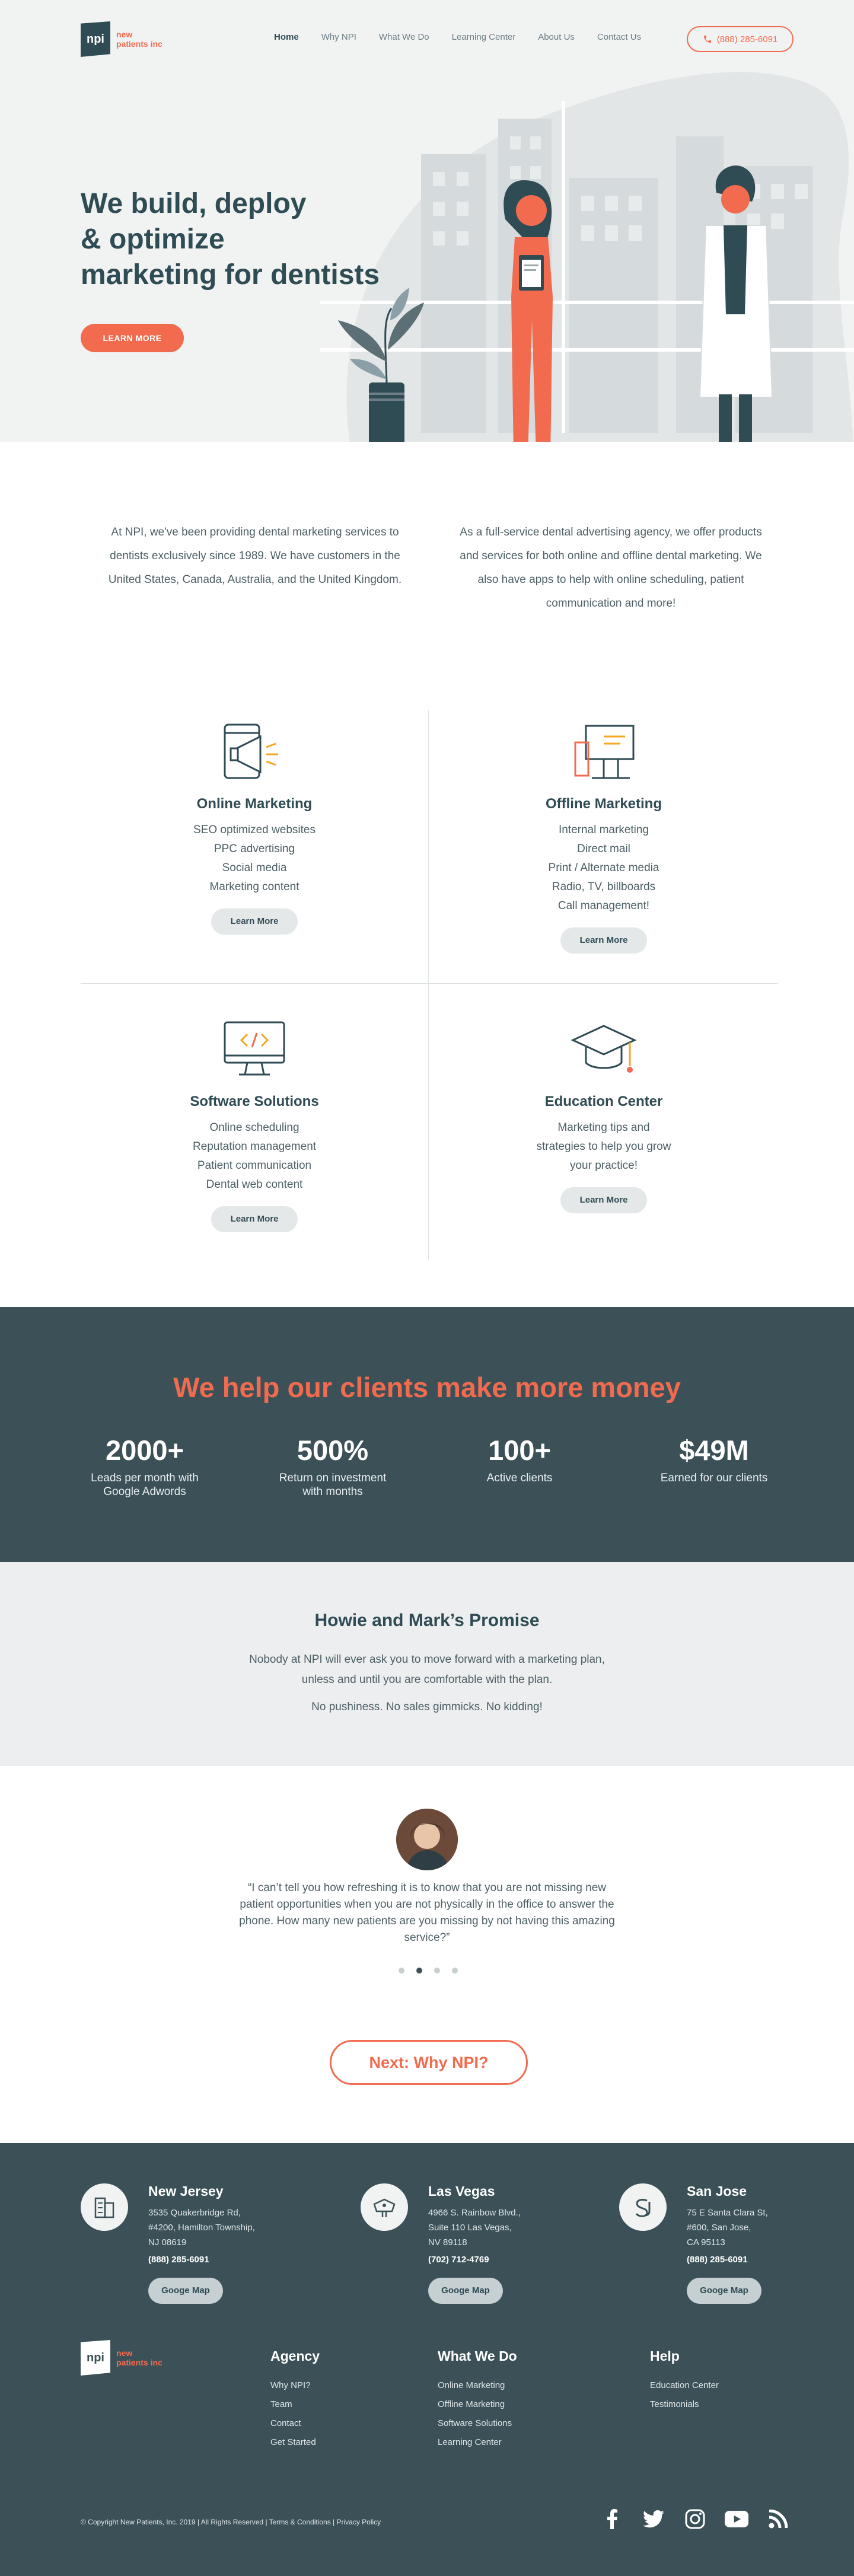 The height and width of the screenshot is (2576, 854). Describe the element at coordinates (736, 2519) in the screenshot. I see `youtube-icon` at that location.